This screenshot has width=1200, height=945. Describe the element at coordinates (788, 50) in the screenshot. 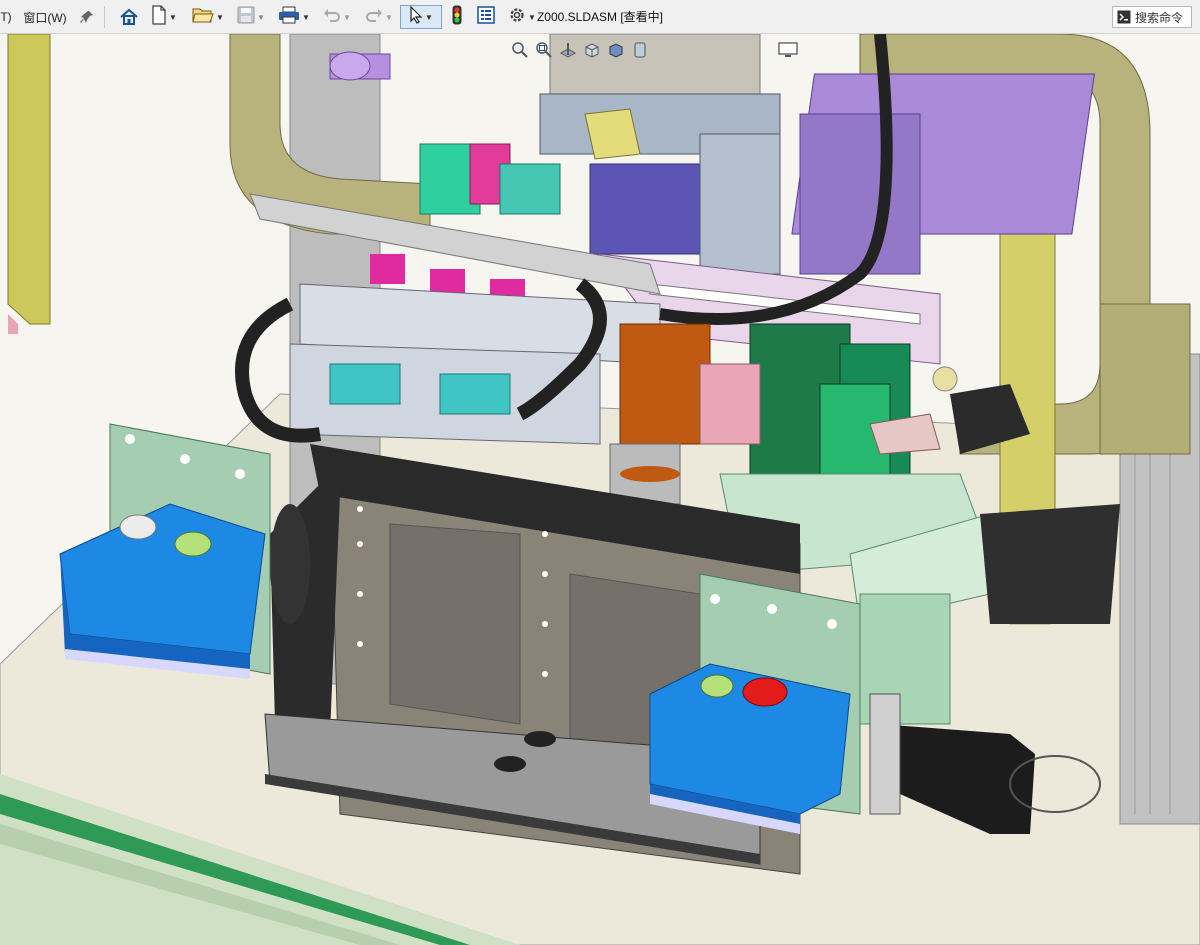

I see `monitor-icon` at that location.